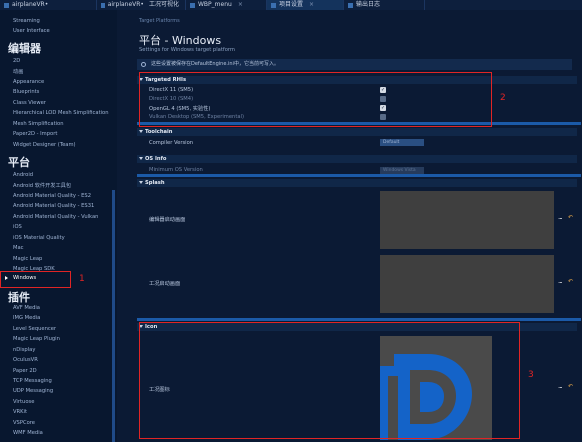  What do you see at coordinates (315, 99) in the screenshot?
I see `annotation-box-rhis` at bounding box center [315, 99].